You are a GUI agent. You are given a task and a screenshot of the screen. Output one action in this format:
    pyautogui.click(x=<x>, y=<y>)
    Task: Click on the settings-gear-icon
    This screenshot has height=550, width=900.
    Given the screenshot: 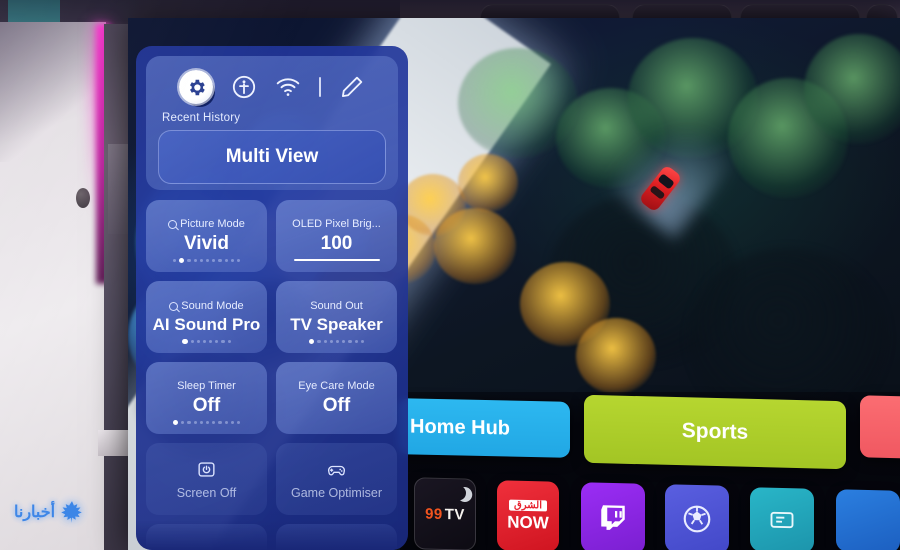 What is the action you would take?
    pyautogui.click(x=196, y=87)
    